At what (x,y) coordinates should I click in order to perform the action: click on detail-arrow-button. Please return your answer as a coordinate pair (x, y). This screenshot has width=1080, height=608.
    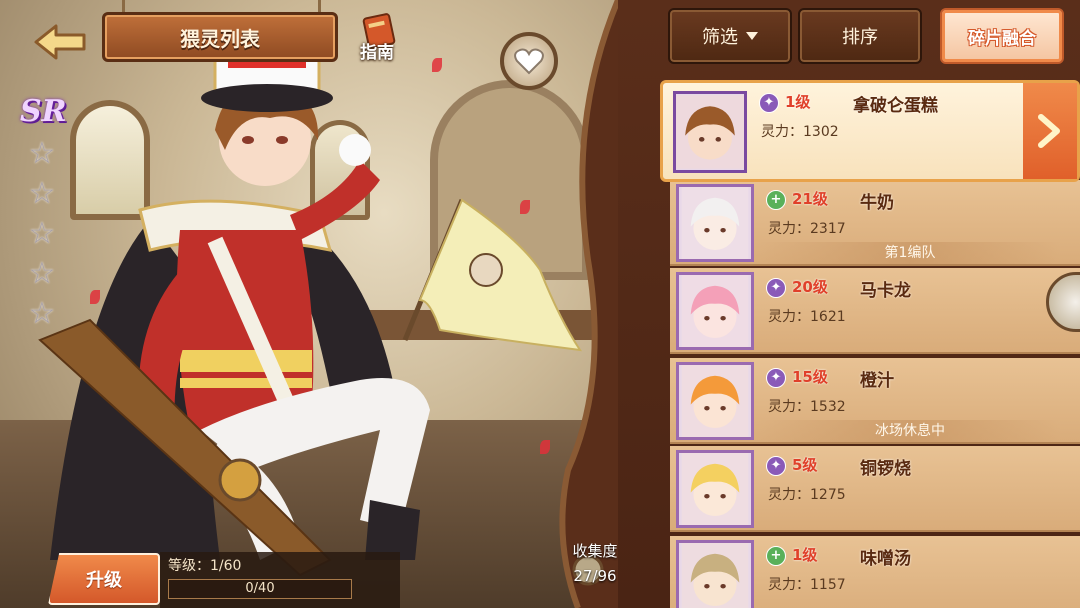
    Looking at the image, I should click on (1050, 131).